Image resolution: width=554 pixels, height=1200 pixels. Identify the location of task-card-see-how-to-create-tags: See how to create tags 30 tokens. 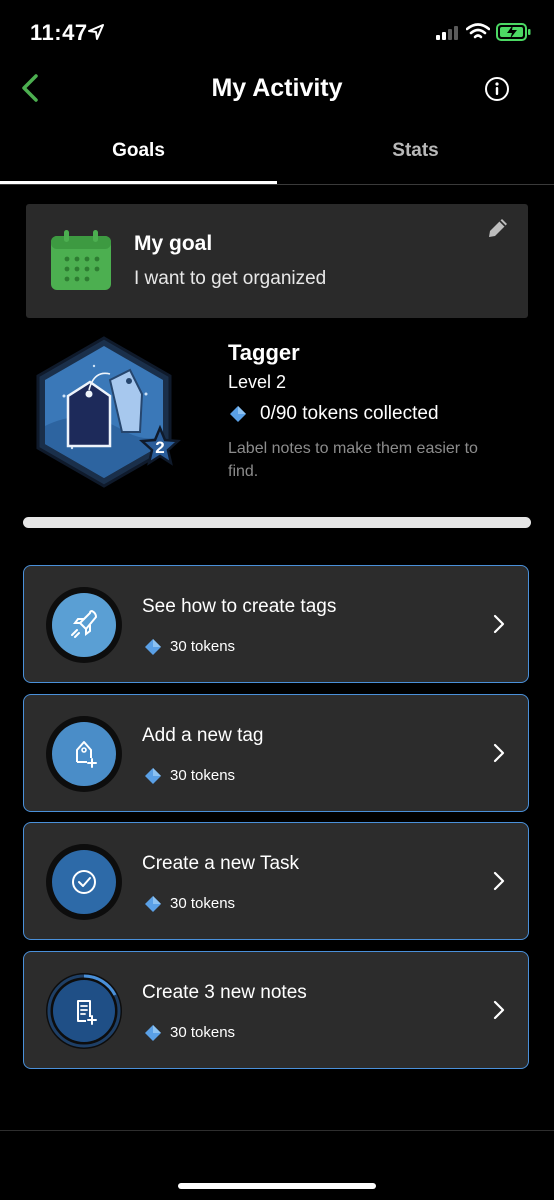
(276, 624).